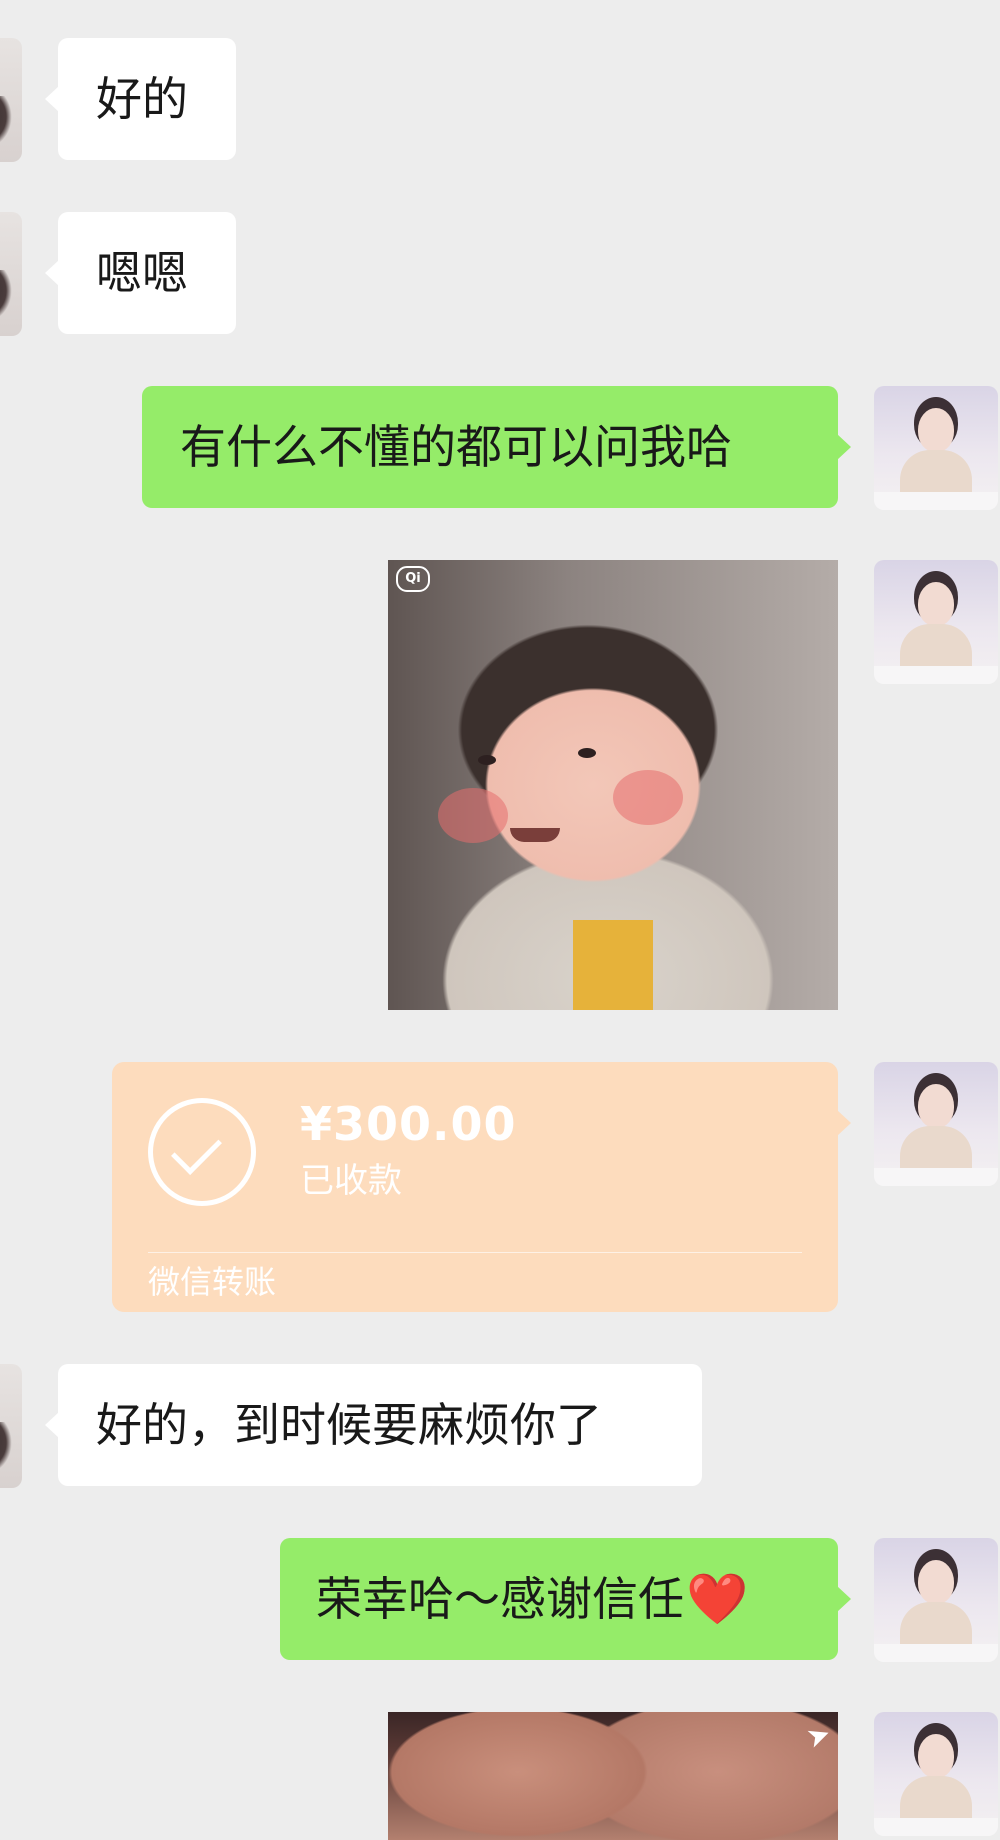 The height and width of the screenshot is (1840, 1000). I want to click on transfer-card: ¥300.00 已收款 微信转账, so click(481, 1187).